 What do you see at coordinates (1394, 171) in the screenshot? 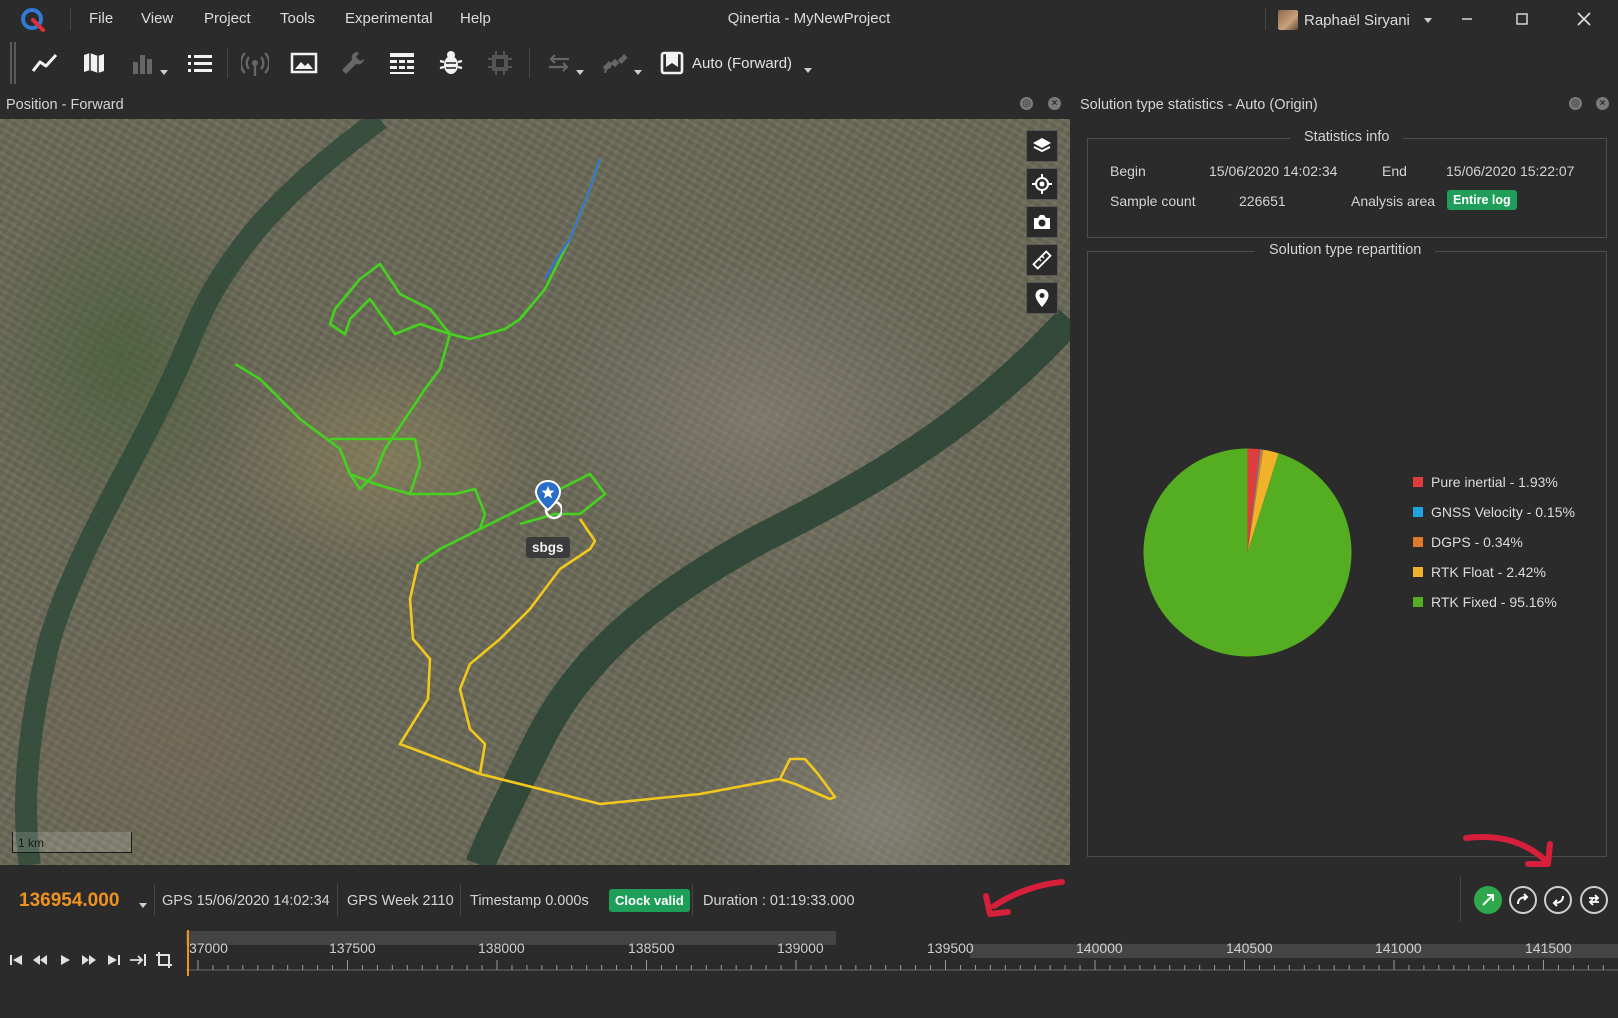
I see `end-label: End` at bounding box center [1394, 171].